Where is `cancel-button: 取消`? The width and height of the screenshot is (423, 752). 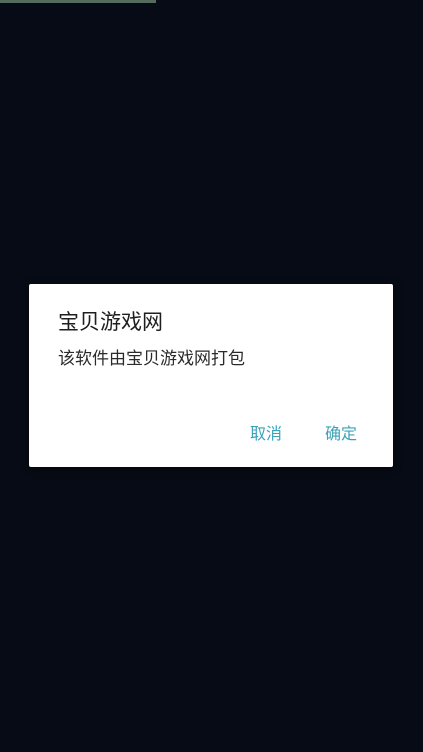 cancel-button: 取消 is located at coordinates (266, 434).